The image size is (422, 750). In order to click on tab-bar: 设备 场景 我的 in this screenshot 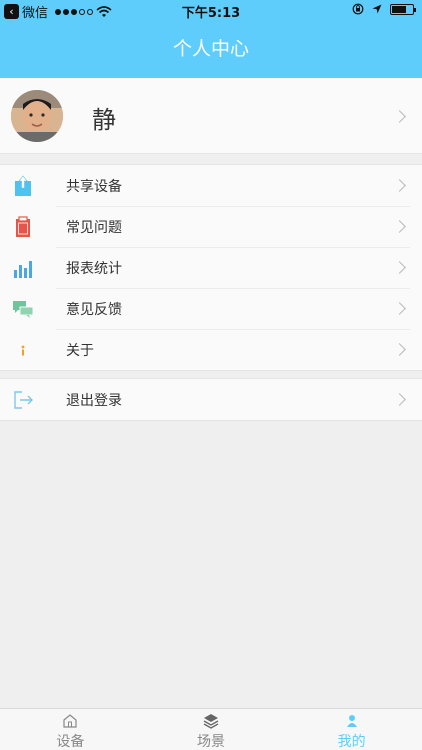, I will do `click(211, 729)`.